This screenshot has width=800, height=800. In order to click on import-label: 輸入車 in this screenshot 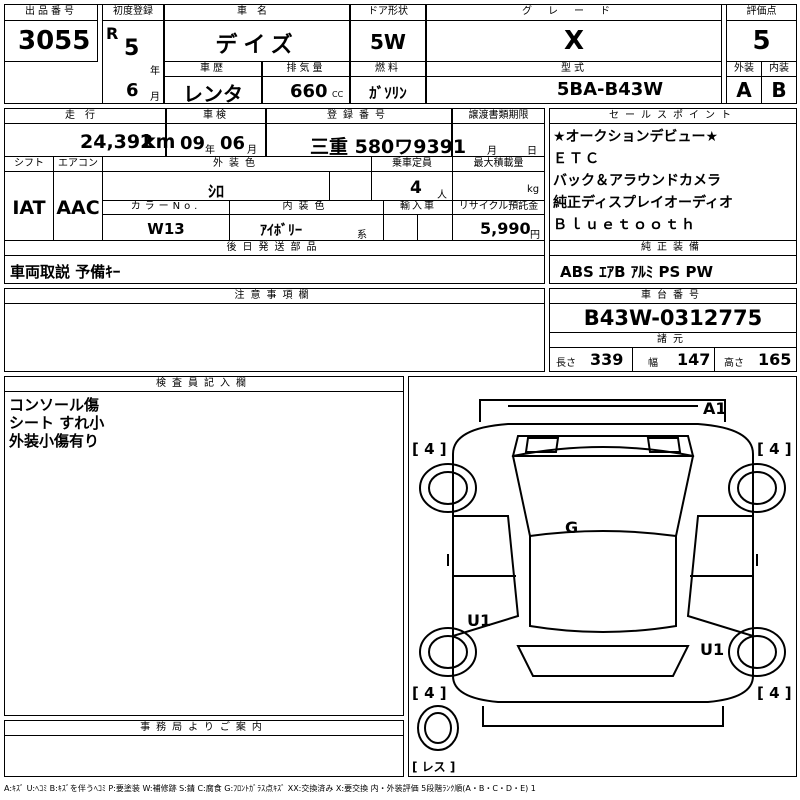, I will do `click(418, 206)`.